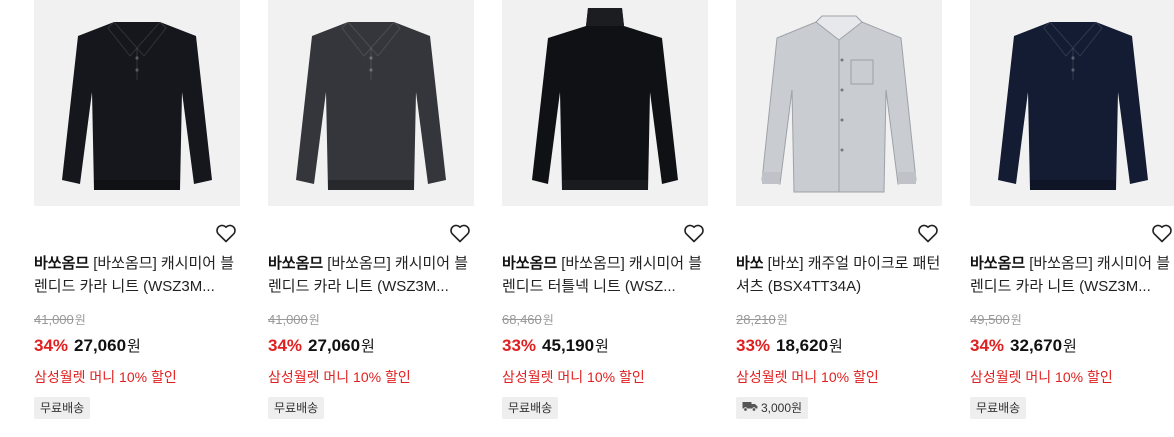 The height and width of the screenshot is (437, 1174). What do you see at coordinates (1036, 345) in the screenshot?
I see `sale-price: 32,670` at bounding box center [1036, 345].